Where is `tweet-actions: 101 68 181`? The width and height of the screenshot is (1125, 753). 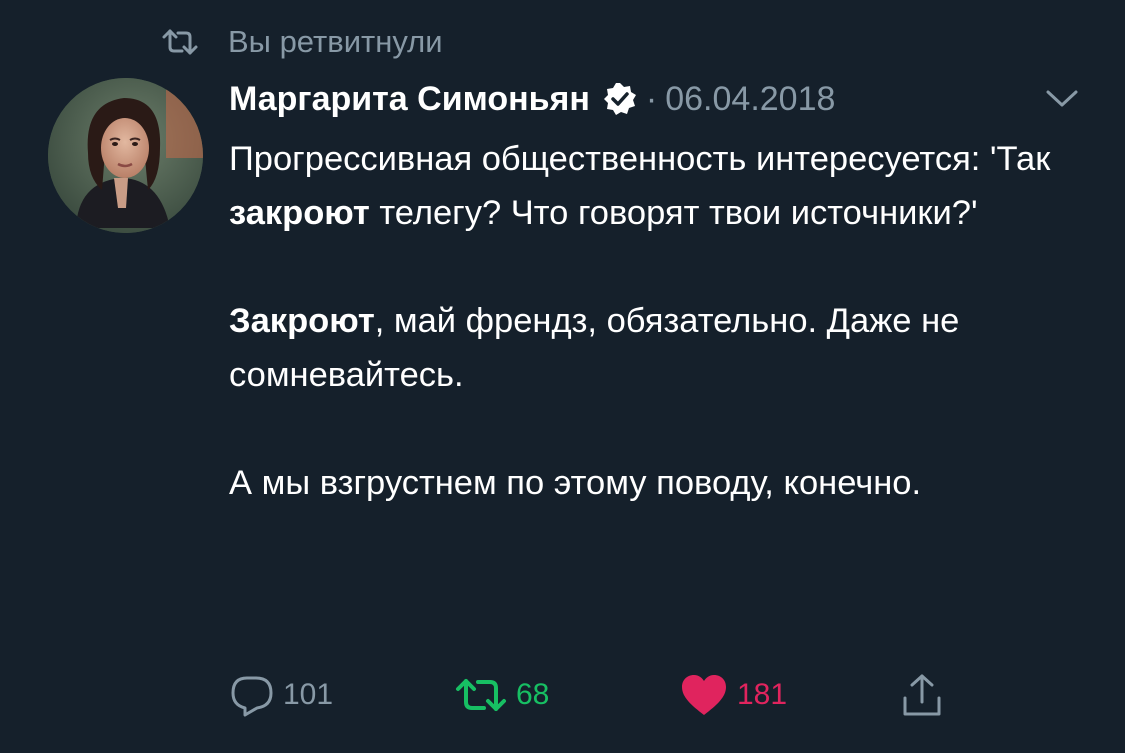
tweet-actions: 101 68 181 is located at coordinates (639, 695).